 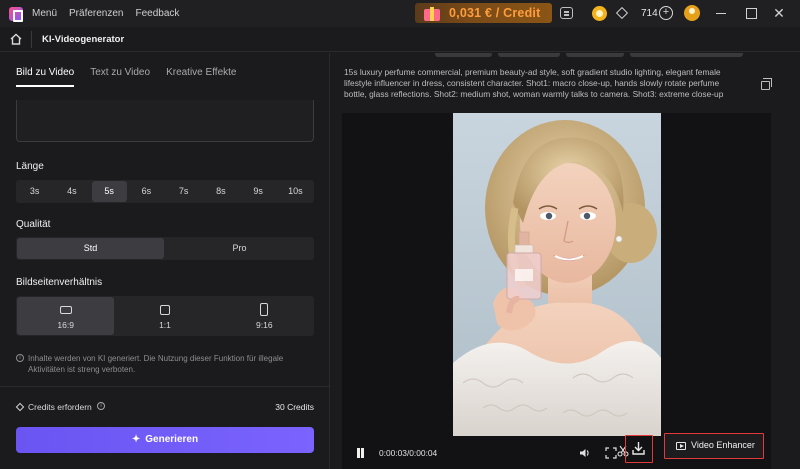 I want to click on length-option-3s: 3s, so click(x=34, y=191).